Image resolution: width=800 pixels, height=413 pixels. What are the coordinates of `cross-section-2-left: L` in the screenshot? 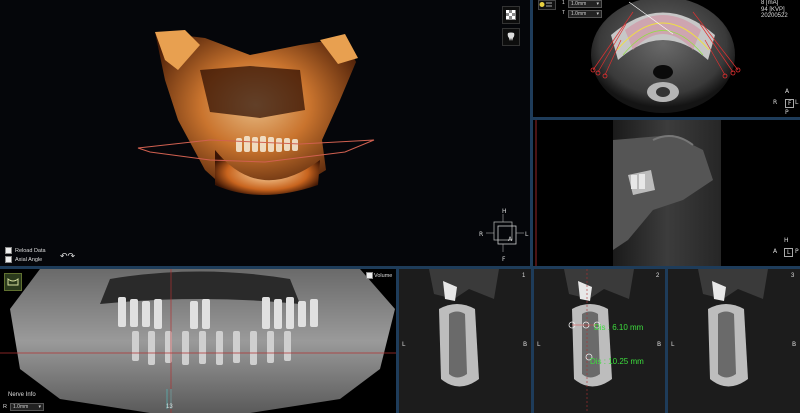 It's located at (539, 344).